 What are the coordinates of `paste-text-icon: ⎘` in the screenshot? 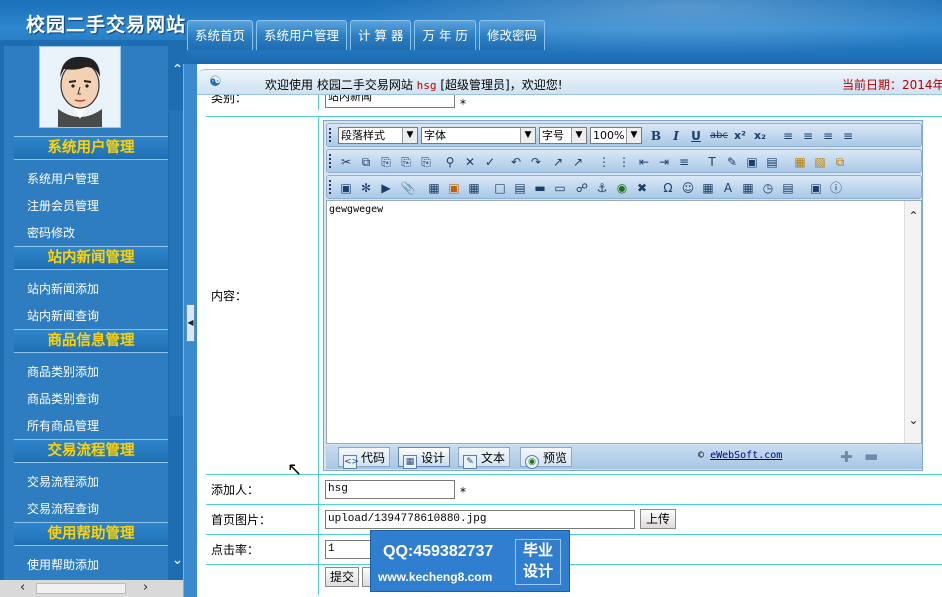 It's located at (406, 162).